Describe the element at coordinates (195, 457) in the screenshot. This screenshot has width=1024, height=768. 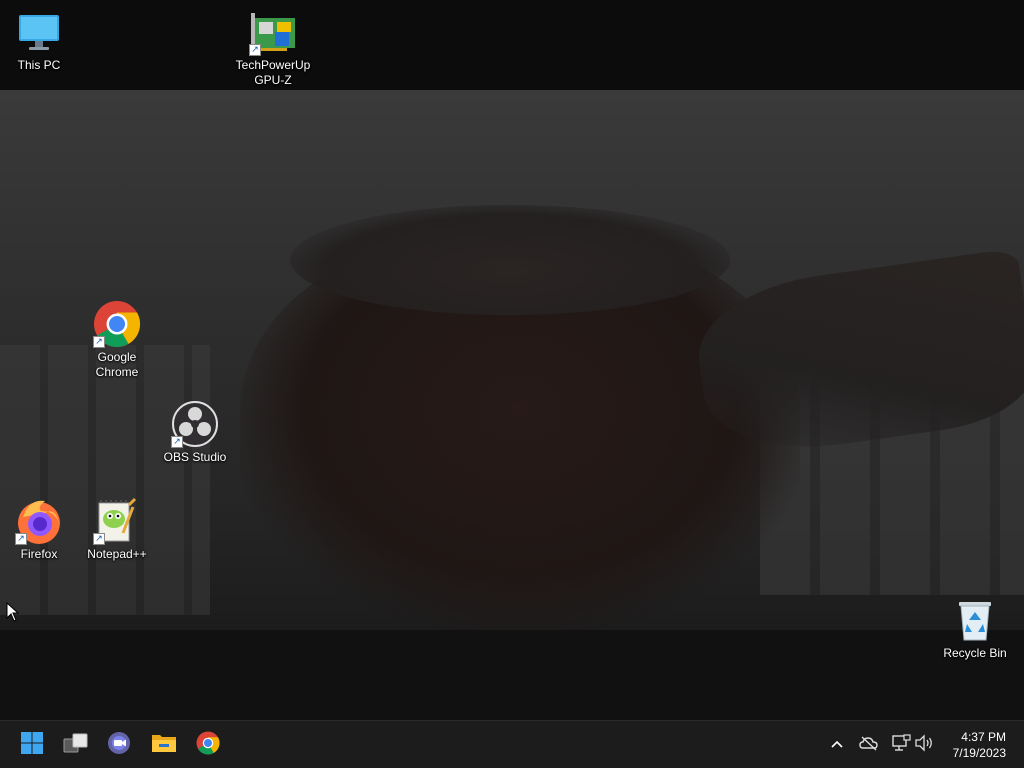
I see `desktop-icon-label: OBS Studio` at that location.